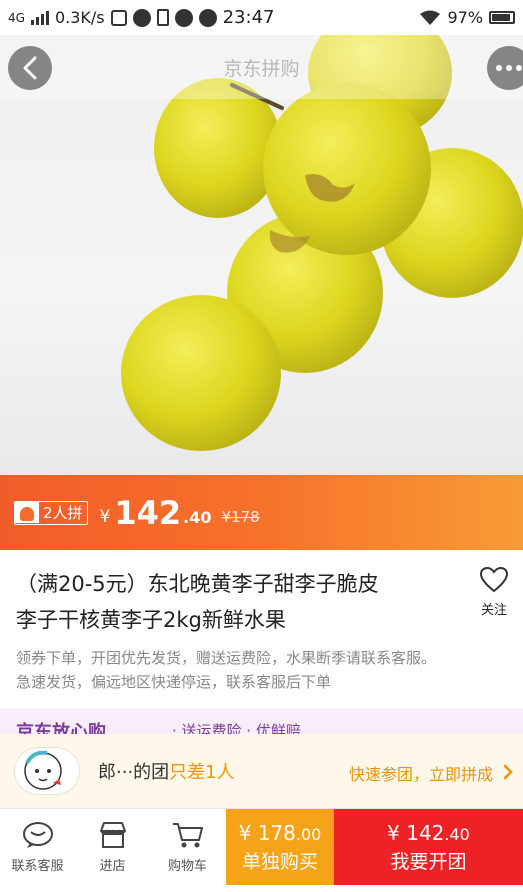 This screenshot has width=523, height=892. What do you see at coordinates (61, 728) in the screenshot?
I see `promo-brand: 京东放心购` at bounding box center [61, 728].